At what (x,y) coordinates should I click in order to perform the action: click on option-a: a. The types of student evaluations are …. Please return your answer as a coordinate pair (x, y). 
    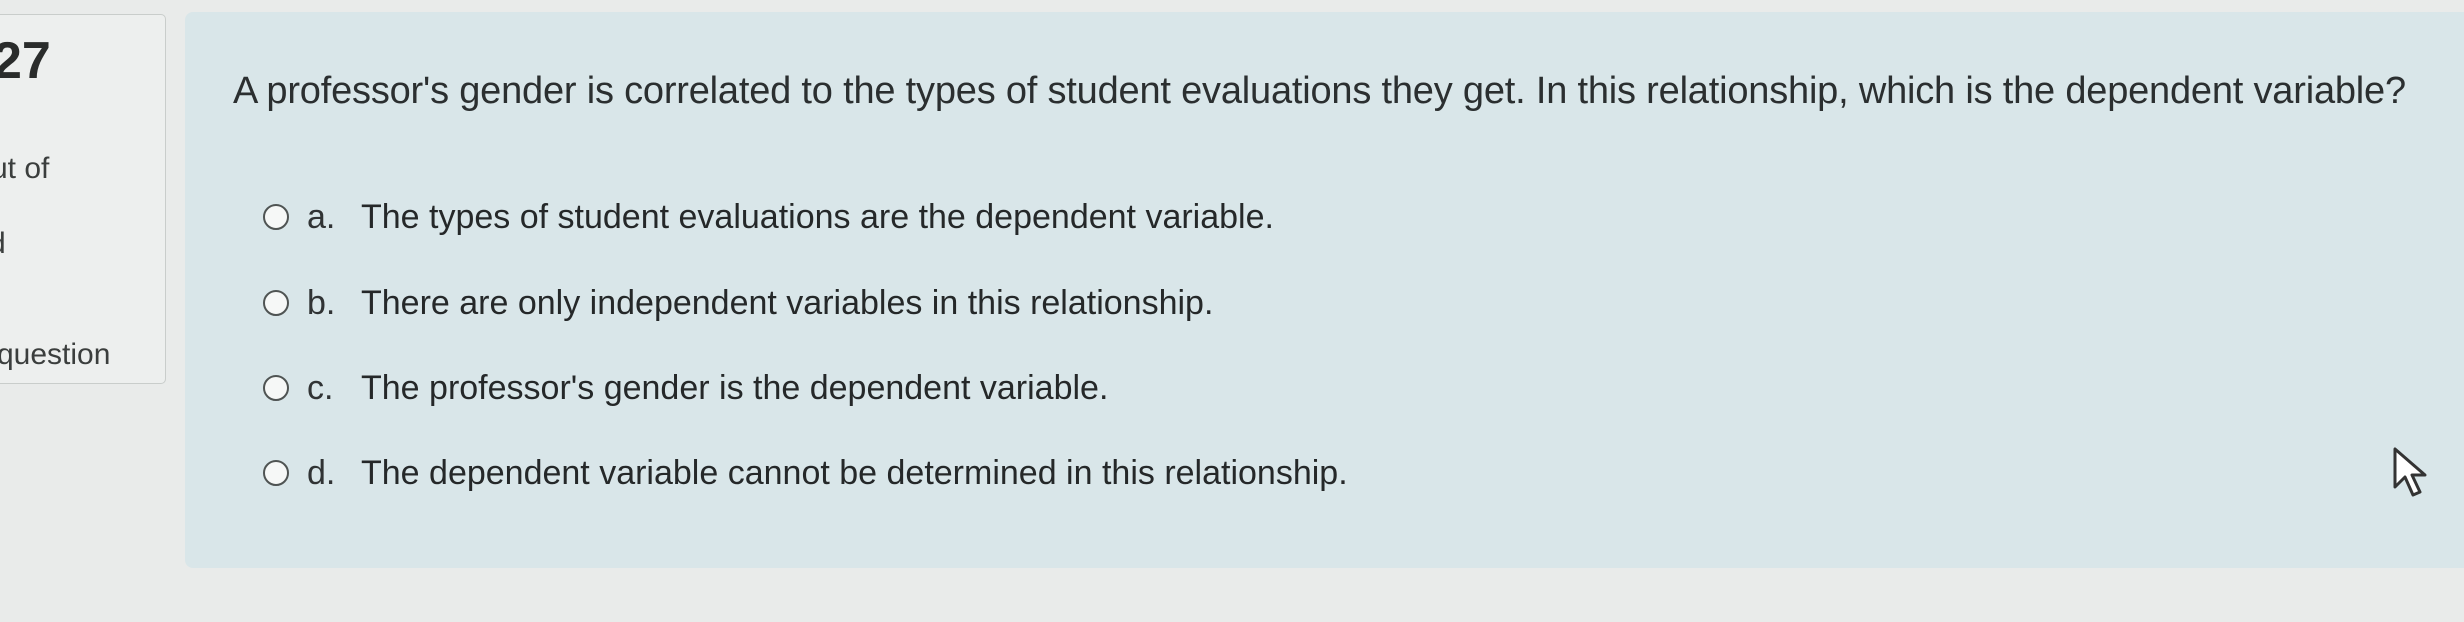
    Looking at the image, I should click on (768, 217).